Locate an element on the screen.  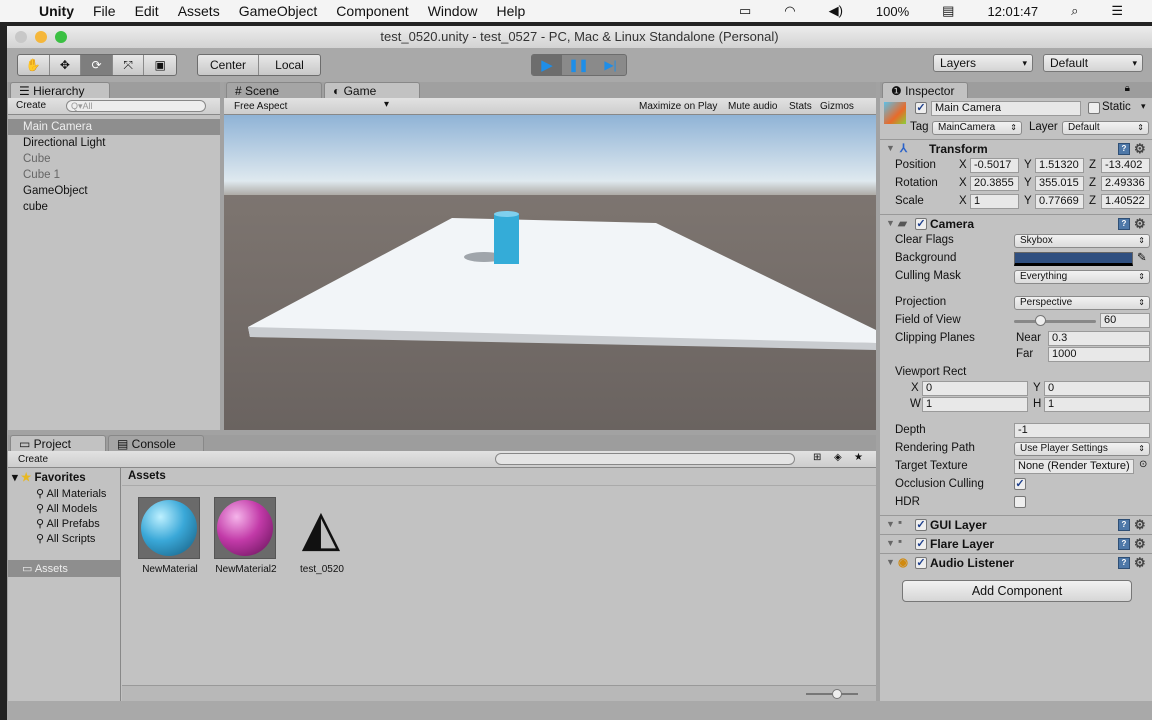
scale-x-input: 1 is located at coordinates (994, 201).